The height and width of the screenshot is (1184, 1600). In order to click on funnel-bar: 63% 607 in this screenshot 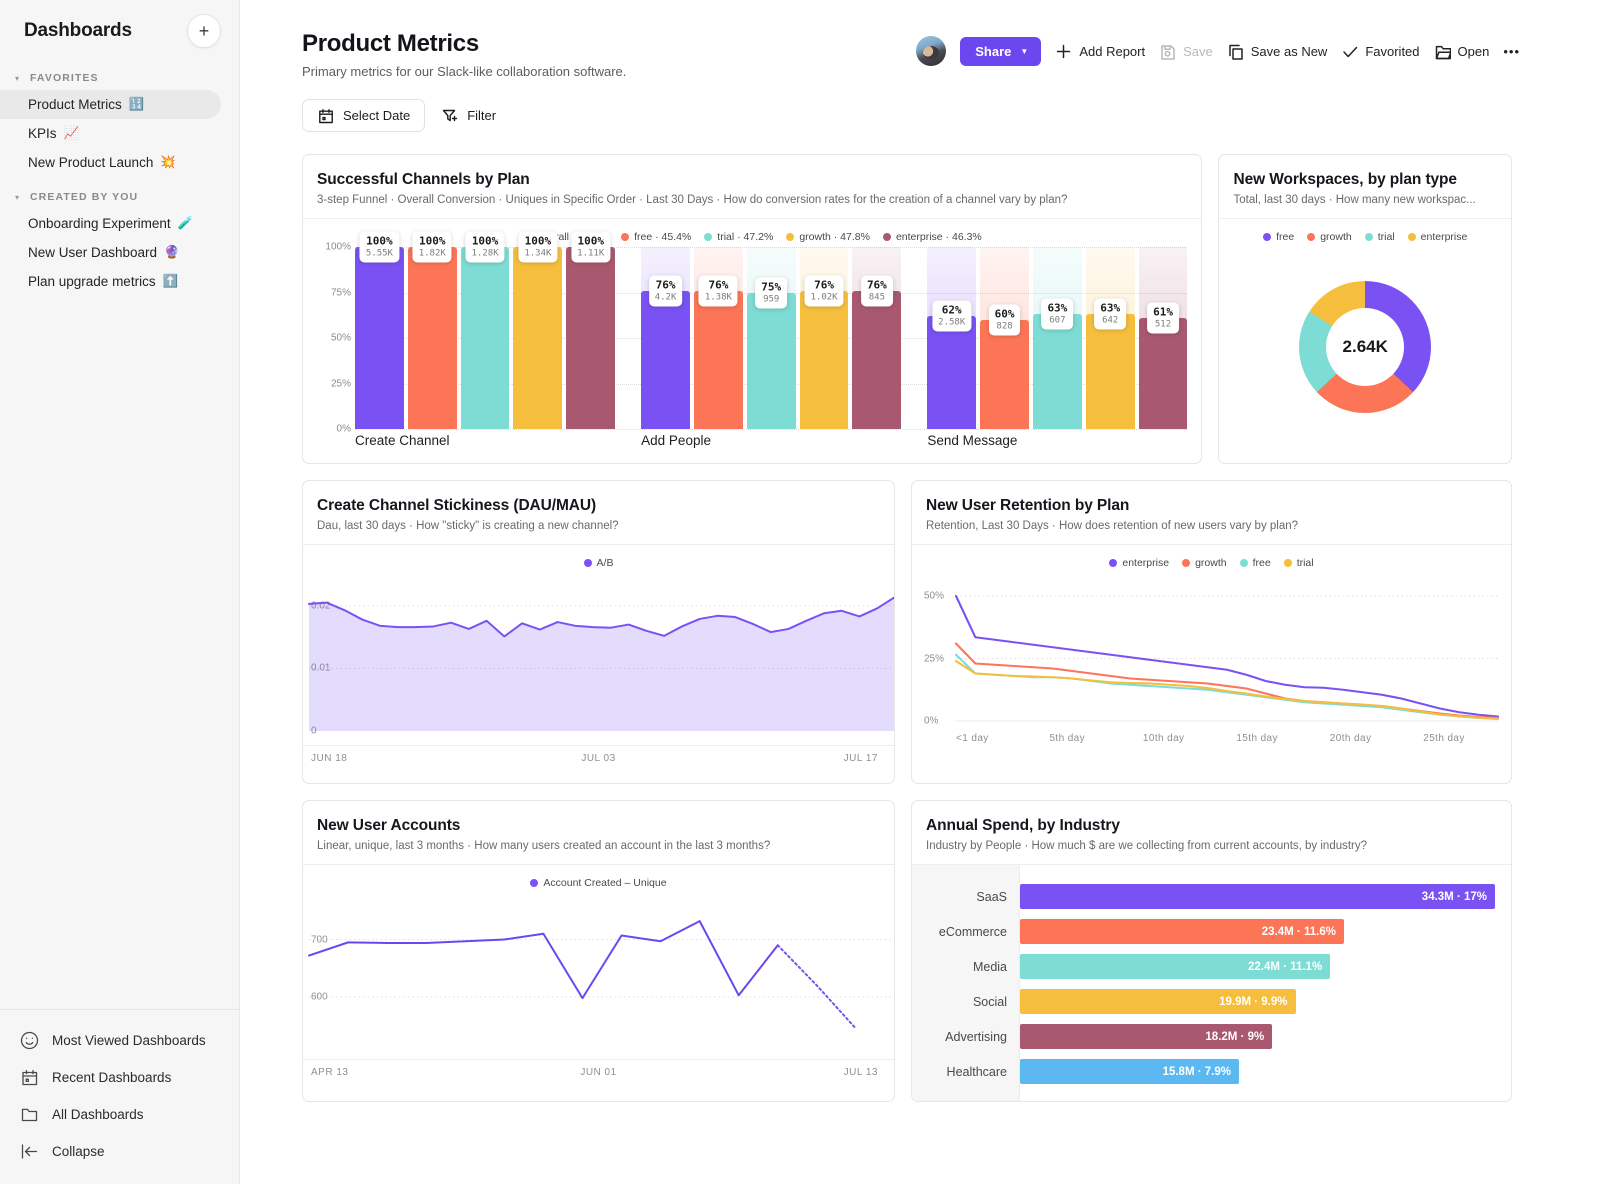, I will do `click(1057, 338)`.